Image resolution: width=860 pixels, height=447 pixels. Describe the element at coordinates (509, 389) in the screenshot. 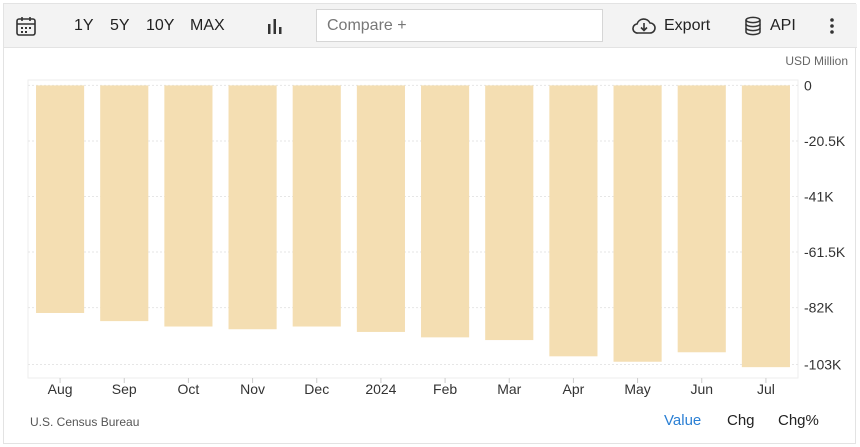

I see `x-tick-label: Mar` at that location.